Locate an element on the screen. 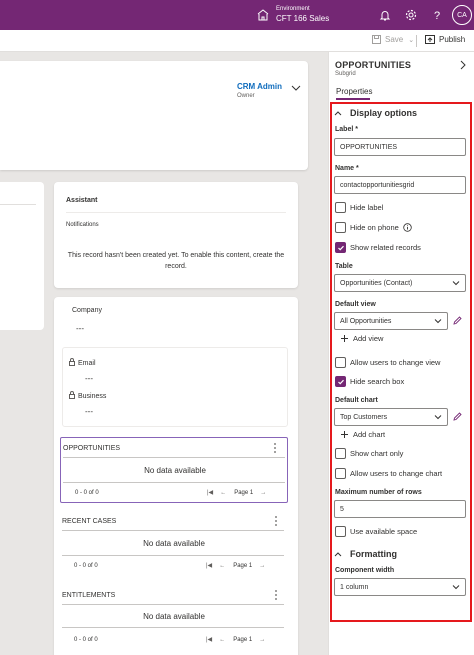  owner-field: CRM Admin Owner is located at coordinates (259, 90).